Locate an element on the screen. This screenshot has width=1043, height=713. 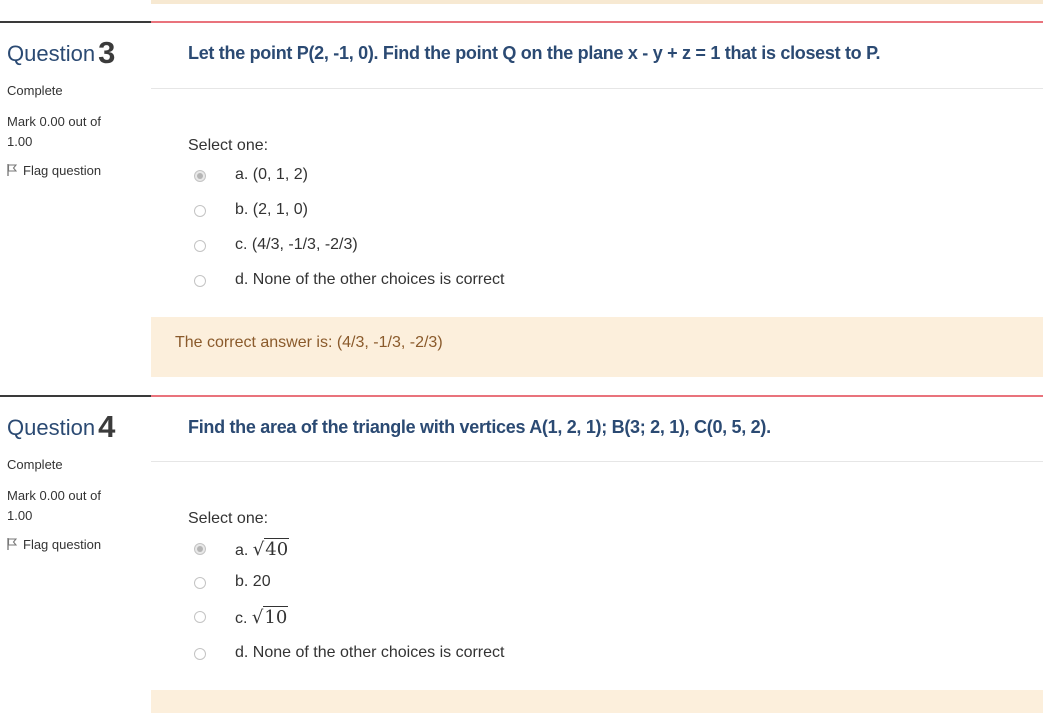
option-label: b. 20 is located at coordinates (253, 582).